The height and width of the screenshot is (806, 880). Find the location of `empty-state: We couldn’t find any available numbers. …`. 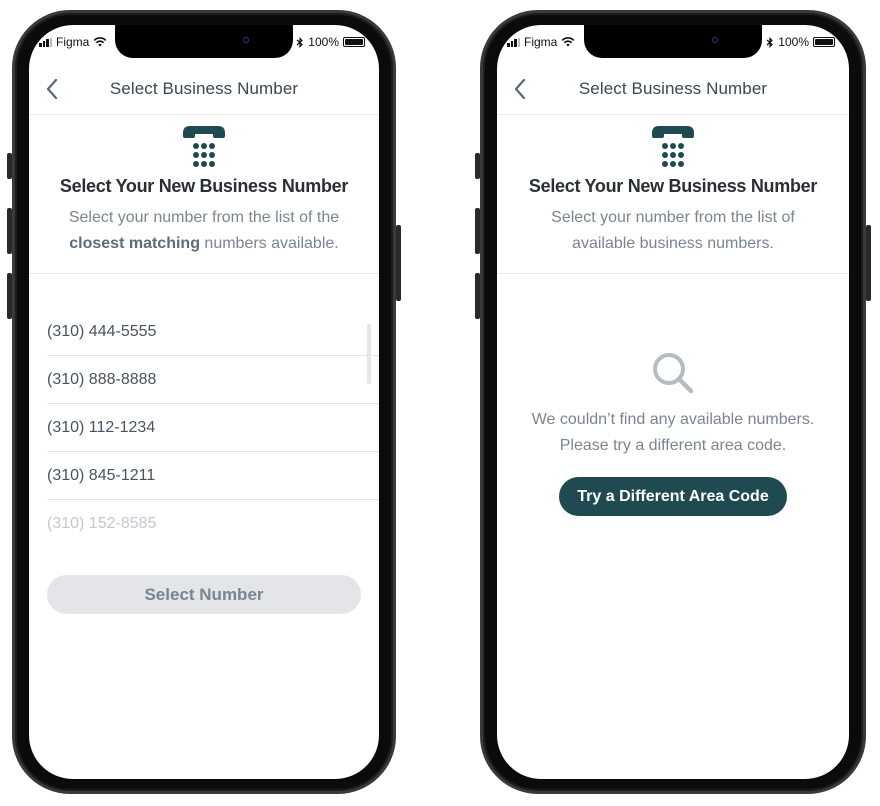

empty-state: We couldn’t find any available numbers. … is located at coordinates (673, 399).